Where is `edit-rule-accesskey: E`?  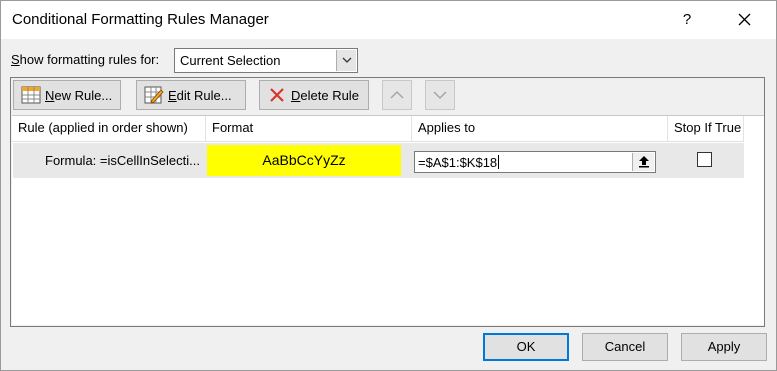
edit-rule-accesskey: E is located at coordinates (172, 95).